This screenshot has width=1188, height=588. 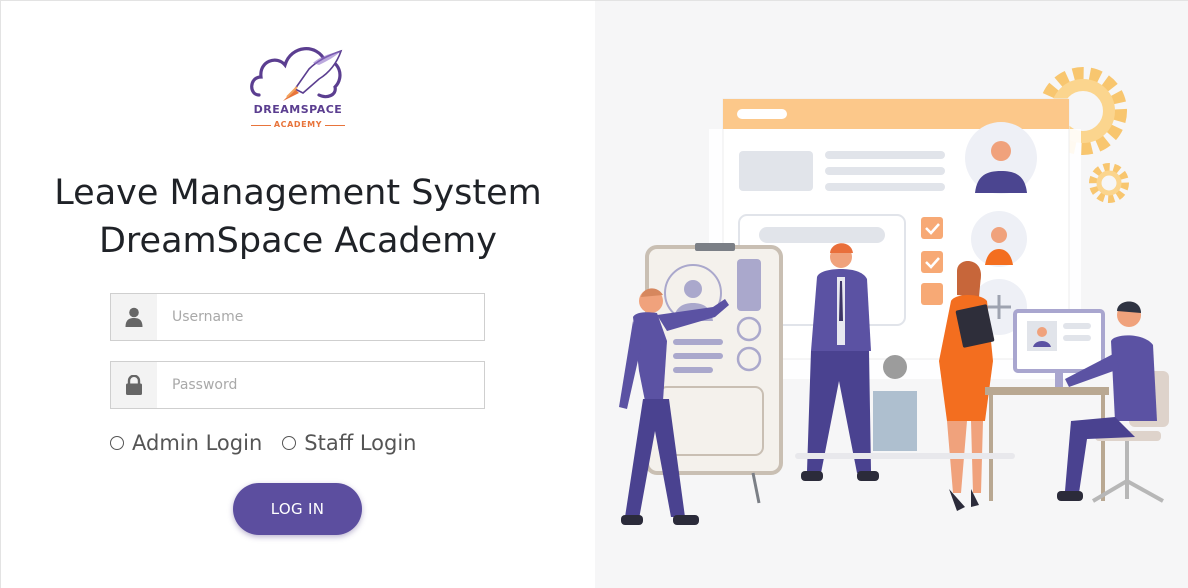 What do you see at coordinates (298, 193) in the screenshot?
I see `title-line-1: Leave Management System` at bounding box center [298, 193].